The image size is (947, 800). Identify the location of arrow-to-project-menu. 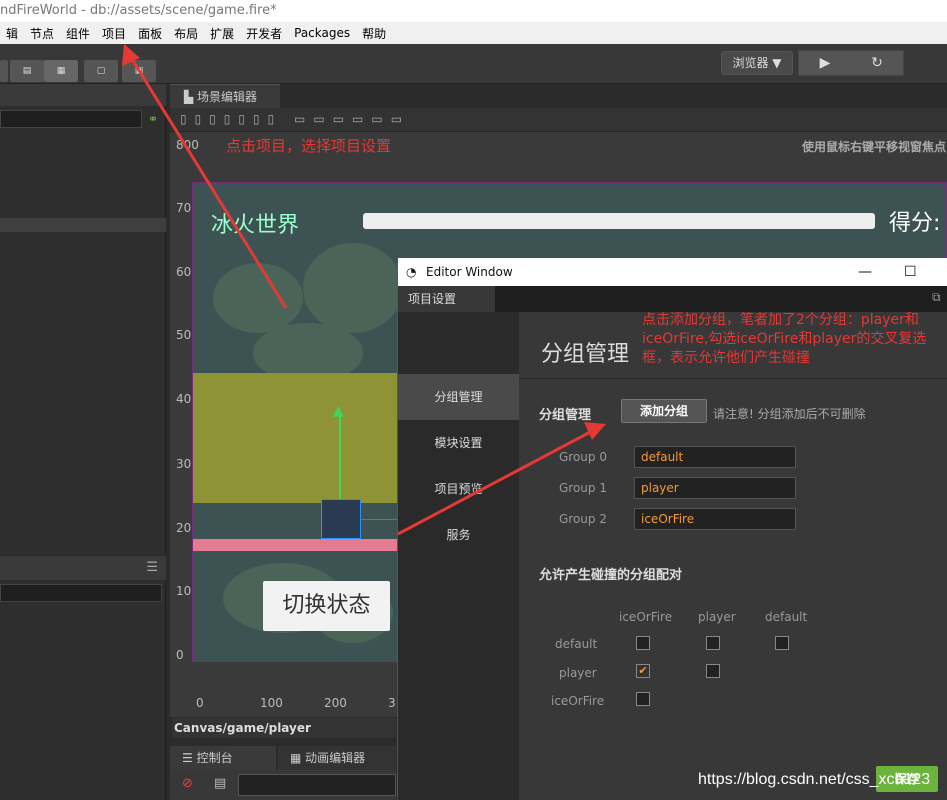
(208, 182).